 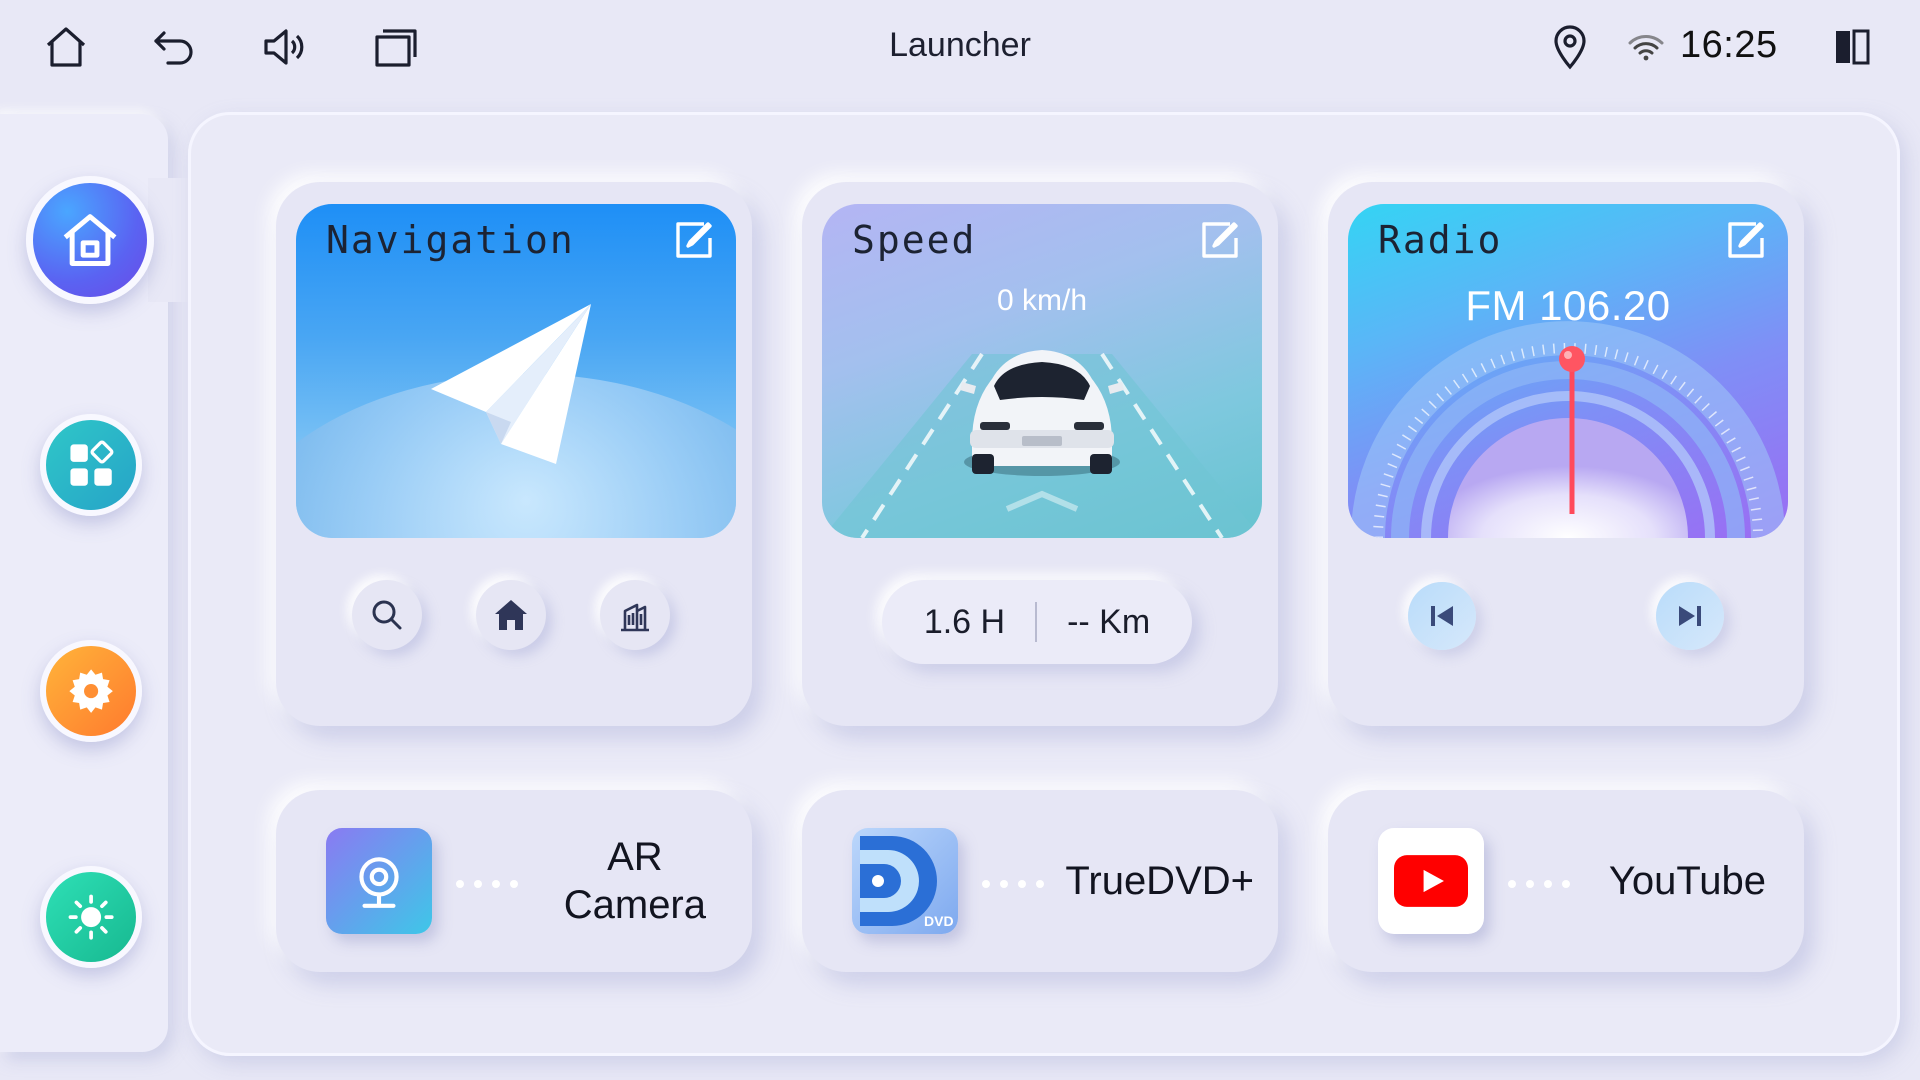 What do you see at coordinates (396, 47) in the screenshot?
I see `recent-apps-icon` at bounding box center [396, 47].